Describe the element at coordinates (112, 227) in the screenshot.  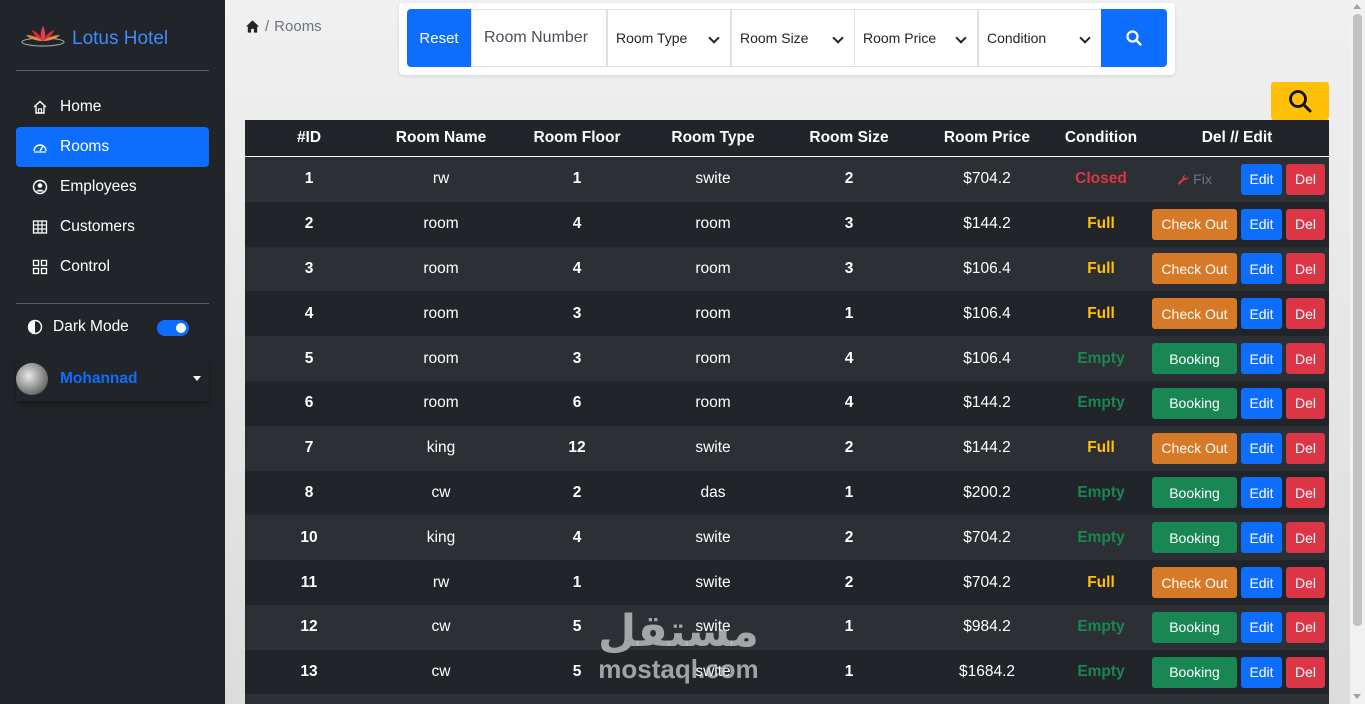
I see `sidebar-item-customers: Customers` at that location.